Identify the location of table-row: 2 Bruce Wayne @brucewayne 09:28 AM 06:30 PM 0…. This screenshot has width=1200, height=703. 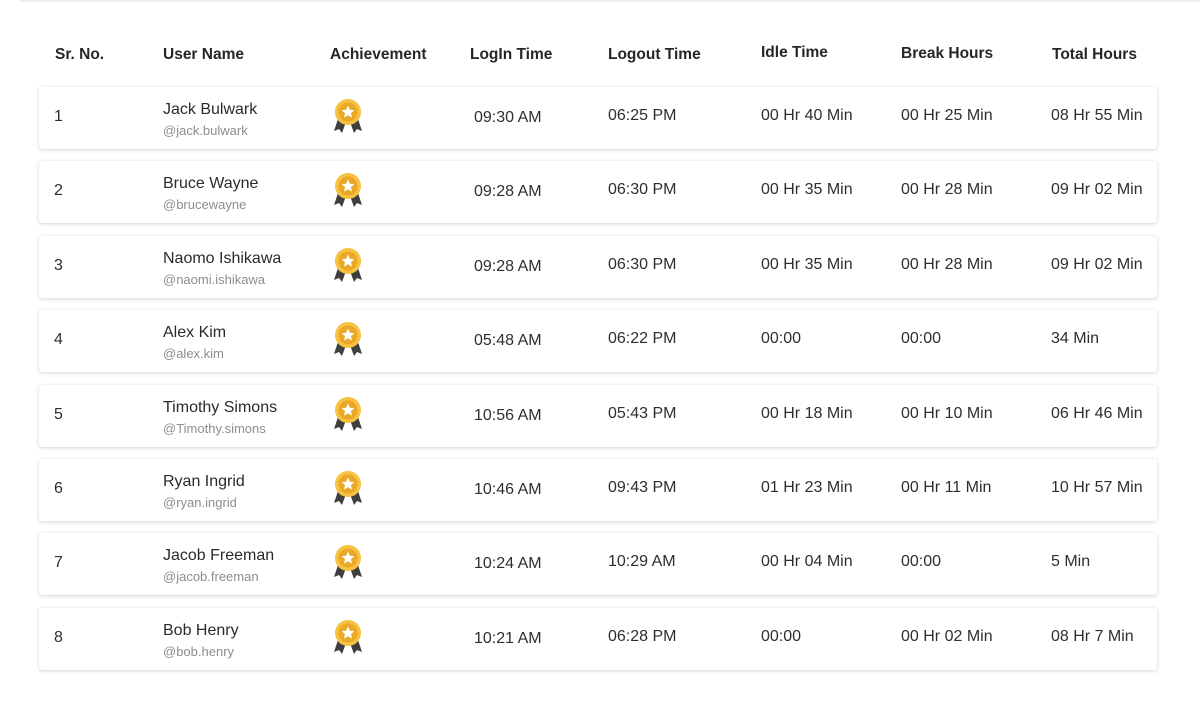
(598, 192).